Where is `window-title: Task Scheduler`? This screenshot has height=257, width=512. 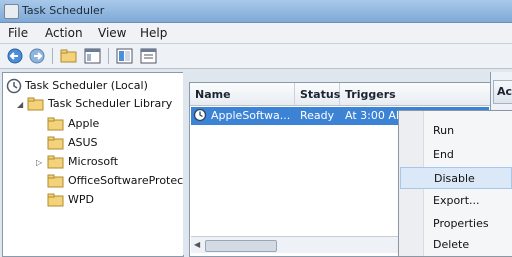
window-title: Task Scheduler is located at coordinates (63, 10).